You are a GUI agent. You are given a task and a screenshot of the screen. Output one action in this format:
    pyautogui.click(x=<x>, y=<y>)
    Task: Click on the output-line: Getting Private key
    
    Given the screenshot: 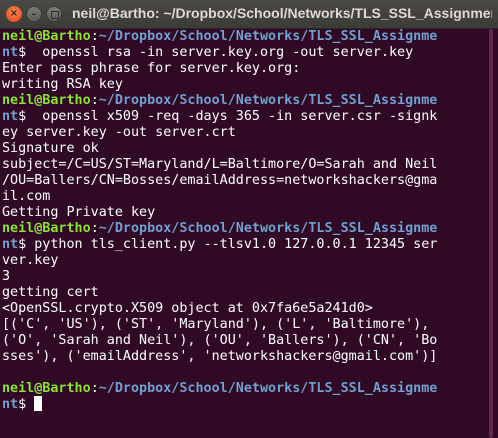 What is the action you would take?
    pyautogui.click(x=79, y=212)
    